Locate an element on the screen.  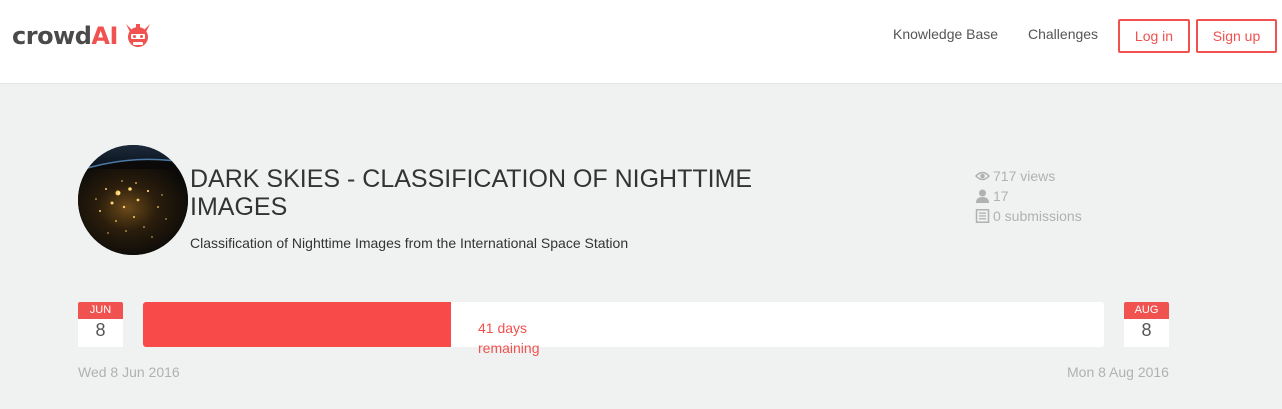
challenge-progress-bar is located at coordinates (623, 324).